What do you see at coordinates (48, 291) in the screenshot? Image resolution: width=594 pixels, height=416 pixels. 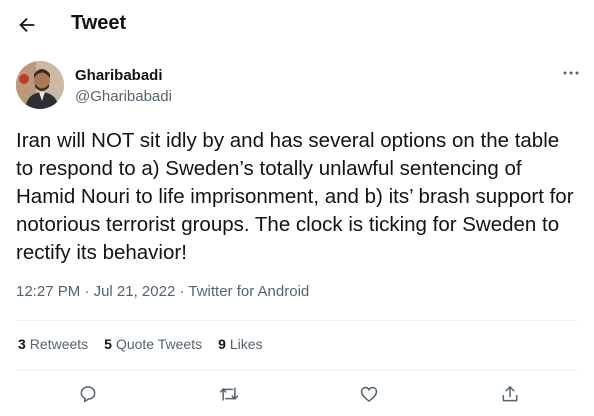 I see `tweet-time: 12:27 PM` at bounding box center [48, 291].